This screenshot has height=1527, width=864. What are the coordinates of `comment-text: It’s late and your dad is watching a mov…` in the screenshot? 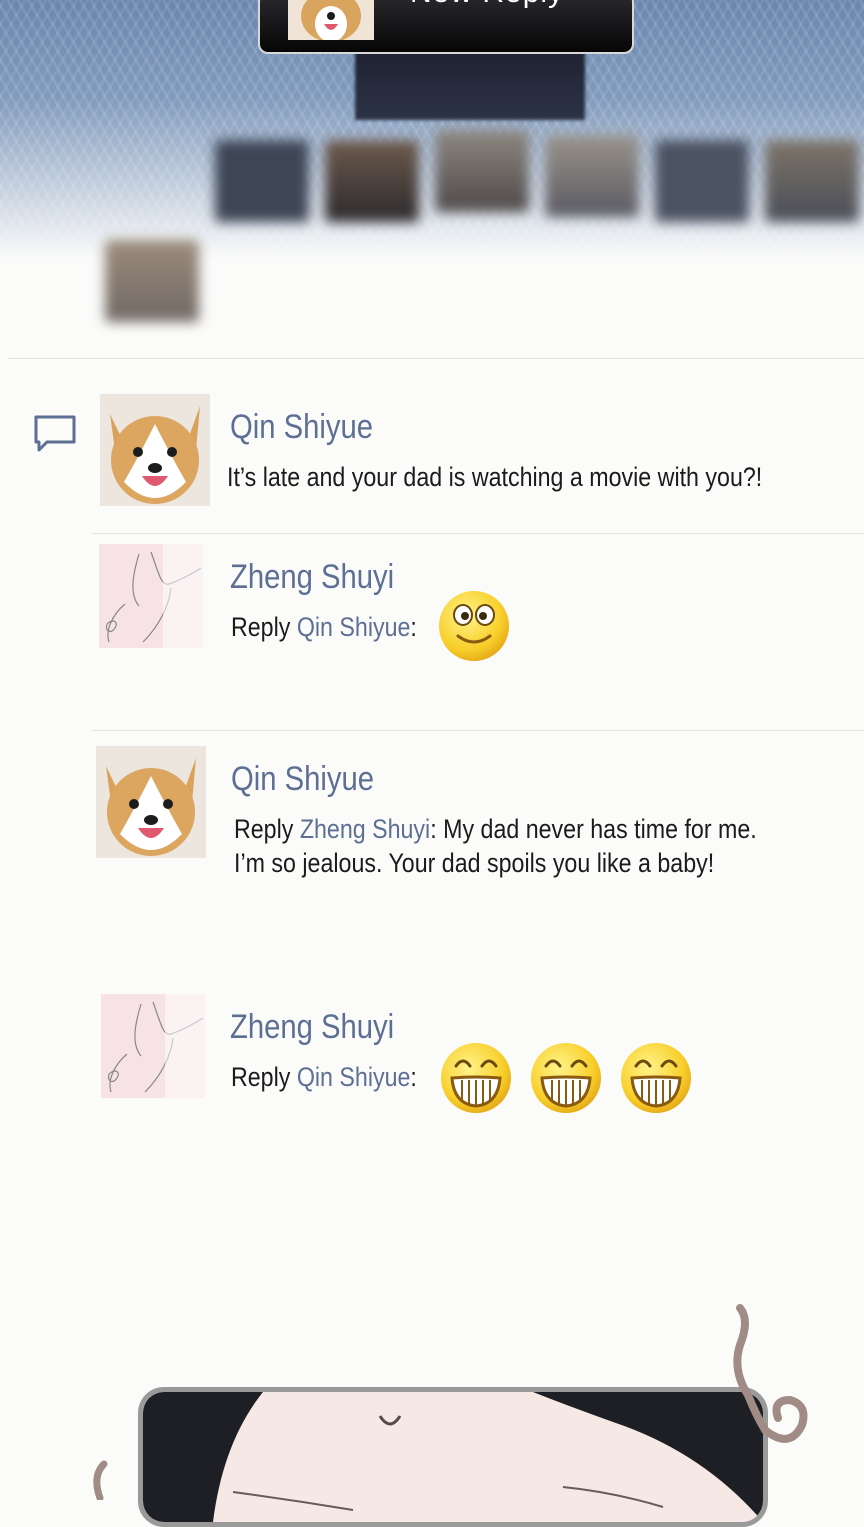 It's located at (495, 477).